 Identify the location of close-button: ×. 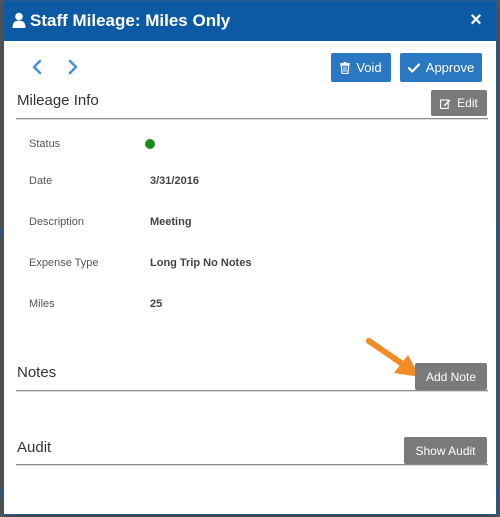
(476, 20).